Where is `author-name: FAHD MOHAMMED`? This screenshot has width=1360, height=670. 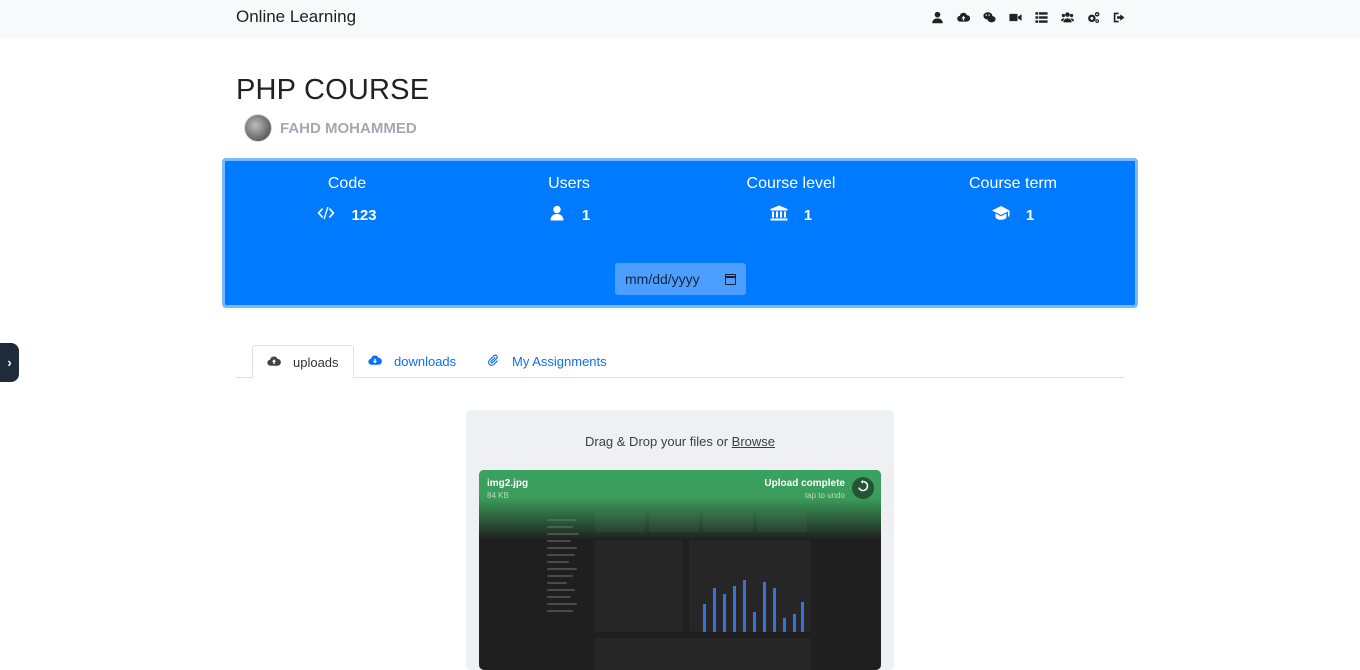 author-name: FAHD MOHAMMED is located at coordinates (348, 128).